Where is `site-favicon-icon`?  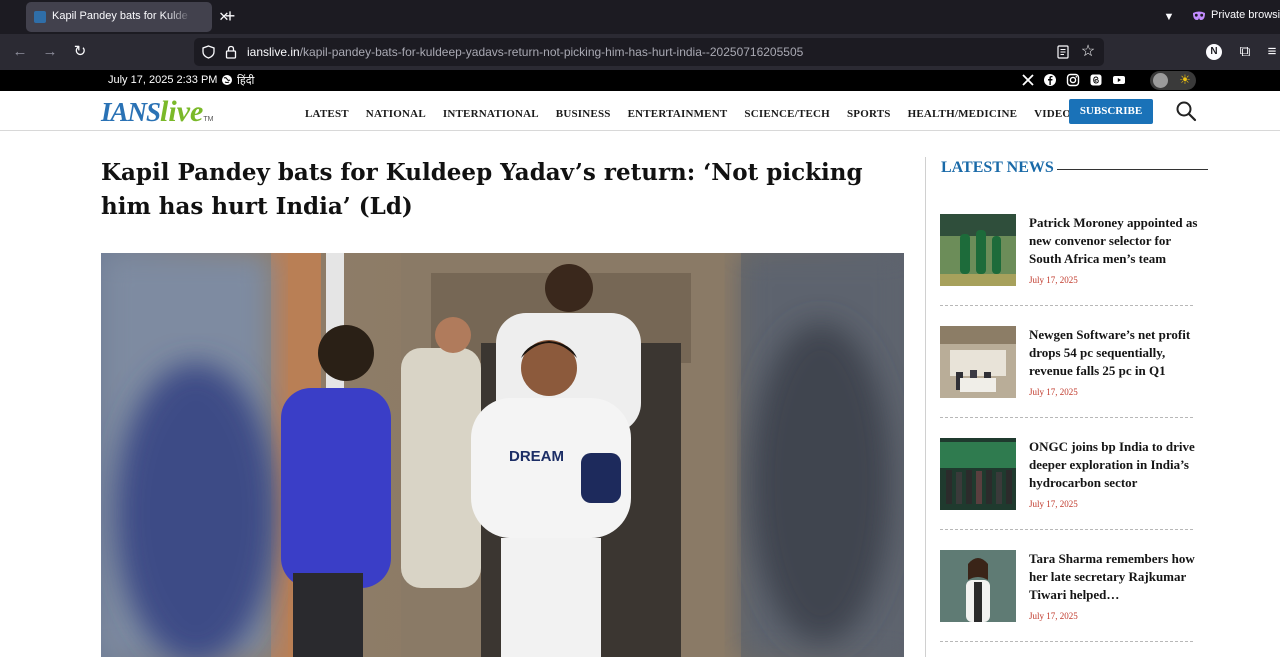
site-favicon-icon is located at coordinates (40, 17).